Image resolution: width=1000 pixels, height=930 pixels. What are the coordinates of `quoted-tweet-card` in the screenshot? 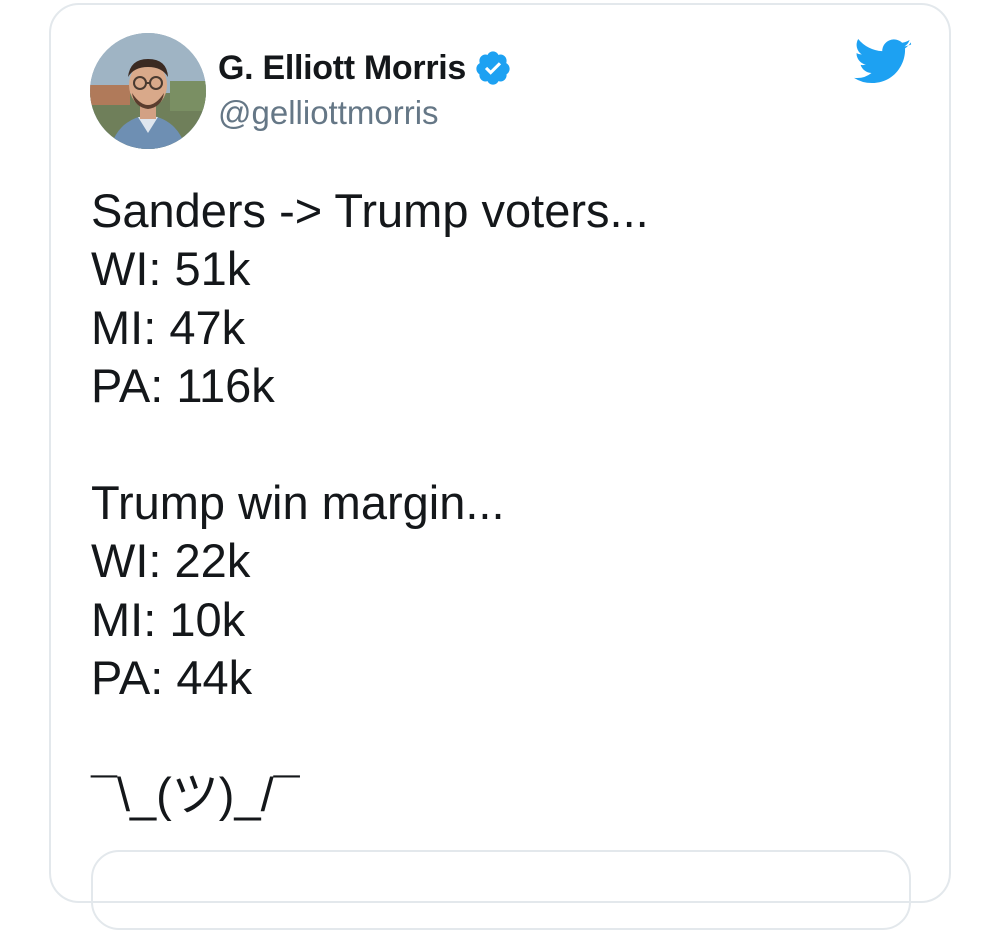 It's located at (501, 890).